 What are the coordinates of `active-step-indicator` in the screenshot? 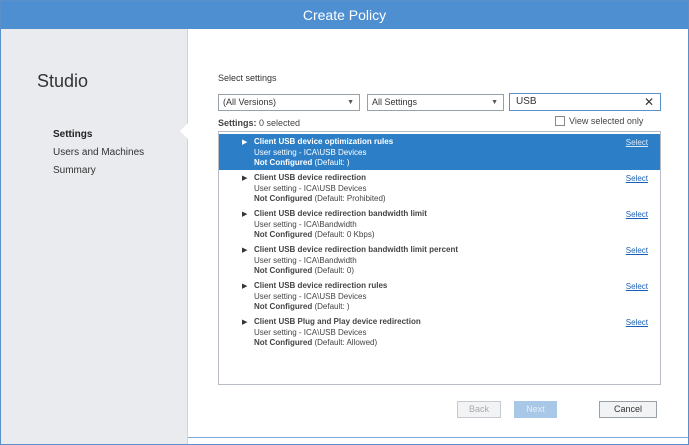 It's located at (184, 131).